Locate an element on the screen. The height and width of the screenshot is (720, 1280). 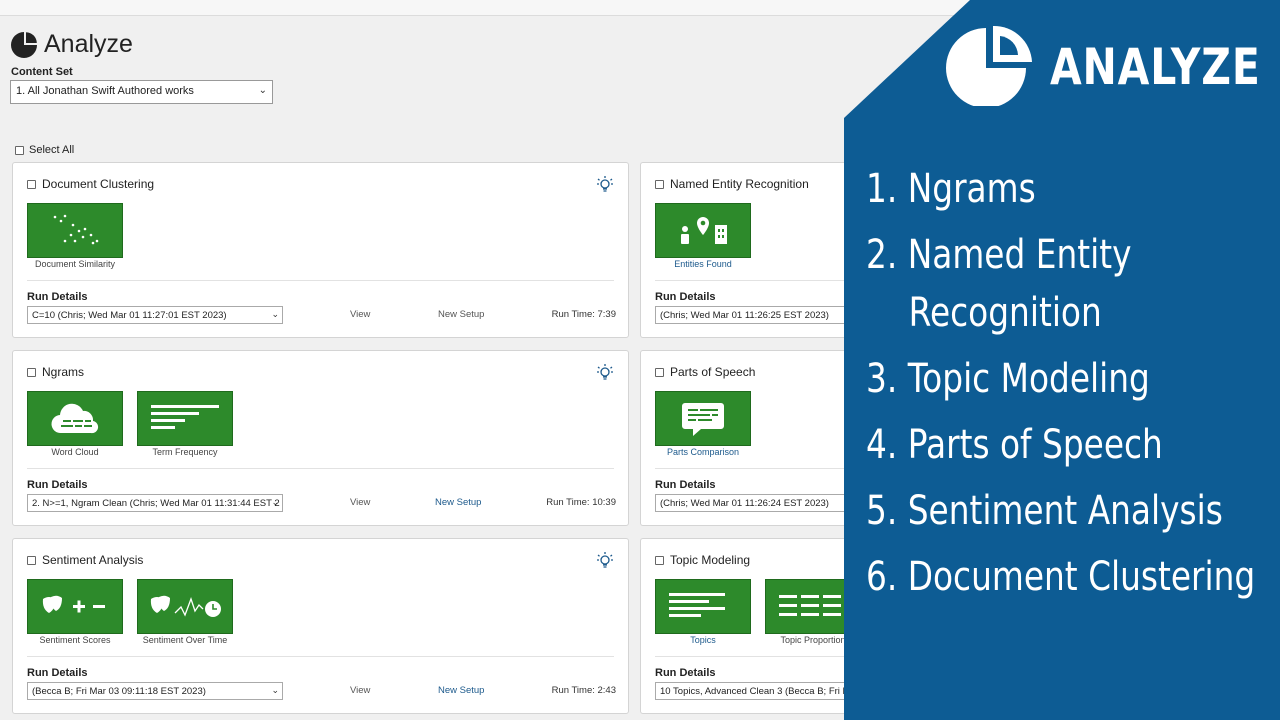
card-title: Sentiment Analysis is located at coordinates (93, 560).